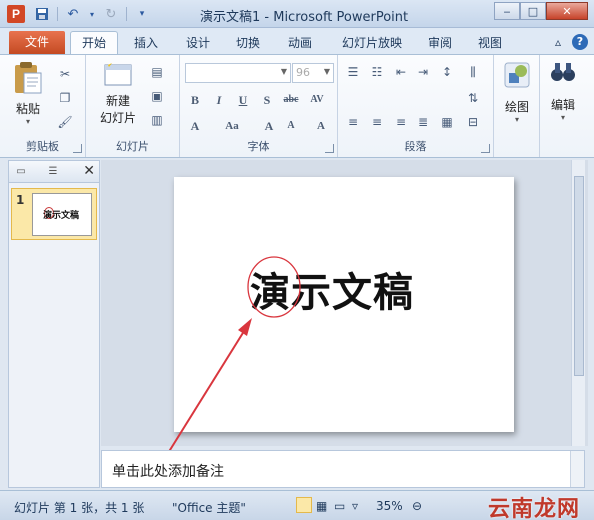 The height and width of the screenshot is (520, 594). Describe the element at coordinates (343, 469) in the screenshot. I see `notes-pane: 单击此处添加备注` at that location.